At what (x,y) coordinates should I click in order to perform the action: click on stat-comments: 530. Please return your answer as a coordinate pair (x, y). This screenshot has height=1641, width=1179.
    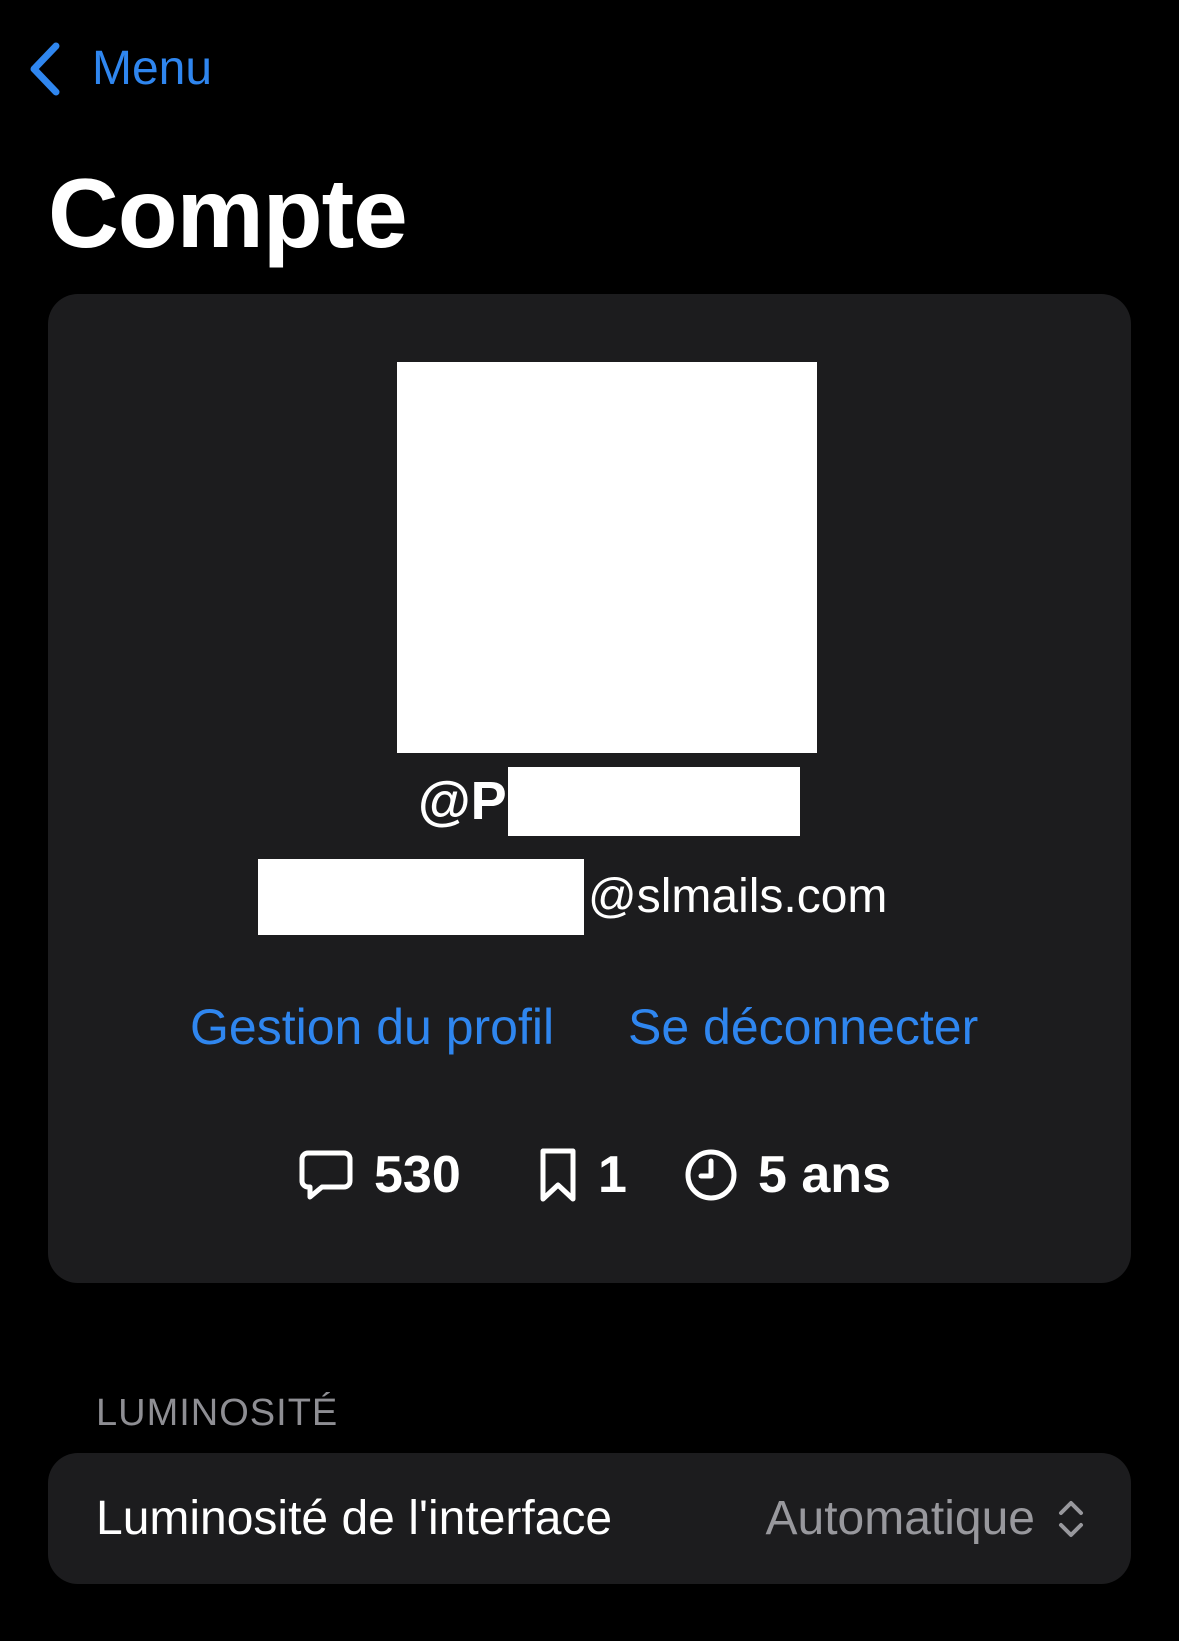
    Looking at the image, I should click on (379, 1175).